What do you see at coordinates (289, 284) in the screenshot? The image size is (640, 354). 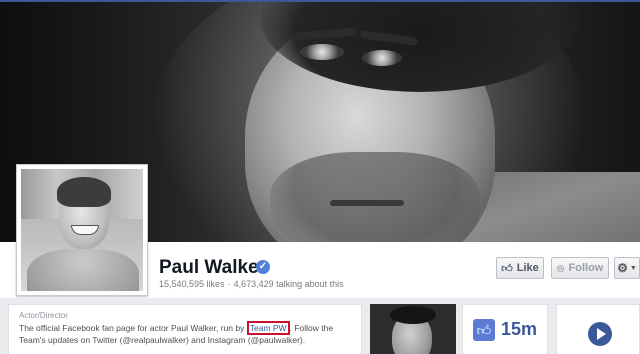 I see `talking-about-stat: 4,673,429 talking about this` at bounding box center [289, 284].